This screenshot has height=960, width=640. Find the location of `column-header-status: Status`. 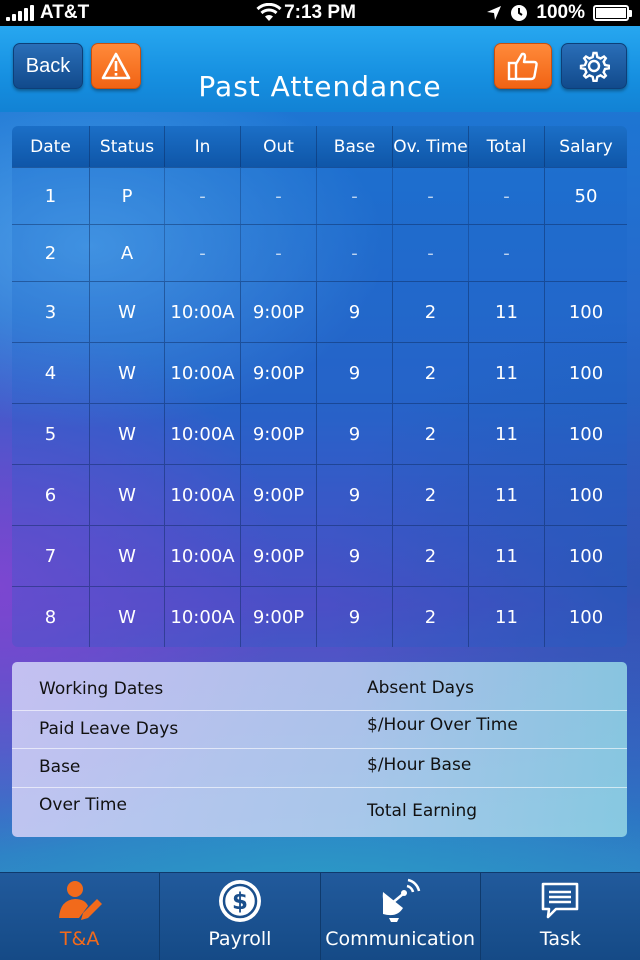

column-header-status: Status is located at coordinates (126, 146).